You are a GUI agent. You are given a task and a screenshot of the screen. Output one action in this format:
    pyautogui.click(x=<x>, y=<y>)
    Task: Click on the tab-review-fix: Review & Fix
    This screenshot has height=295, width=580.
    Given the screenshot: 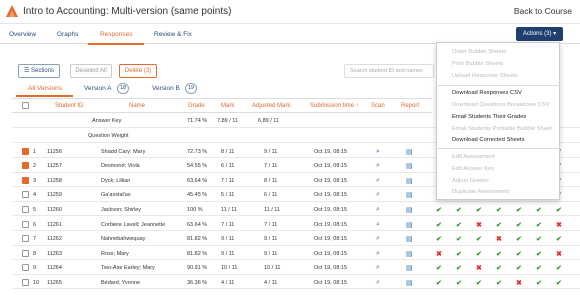 What is the action you would take?
    pyautogui.click(x=173, y=34)
    